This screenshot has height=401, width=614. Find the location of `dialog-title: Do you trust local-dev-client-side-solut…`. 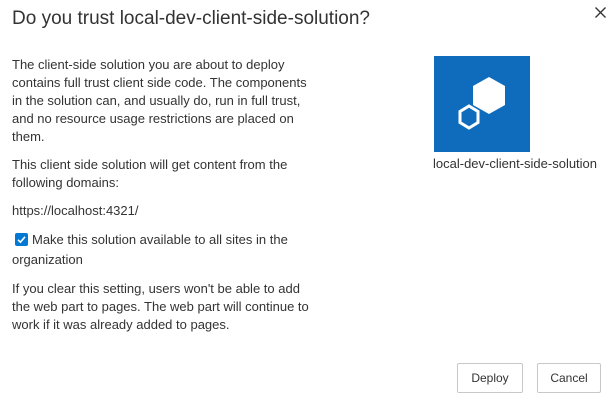

dialog-title: Do you trust local-dev-client-side-solut… is located at coordinates (191, 18).